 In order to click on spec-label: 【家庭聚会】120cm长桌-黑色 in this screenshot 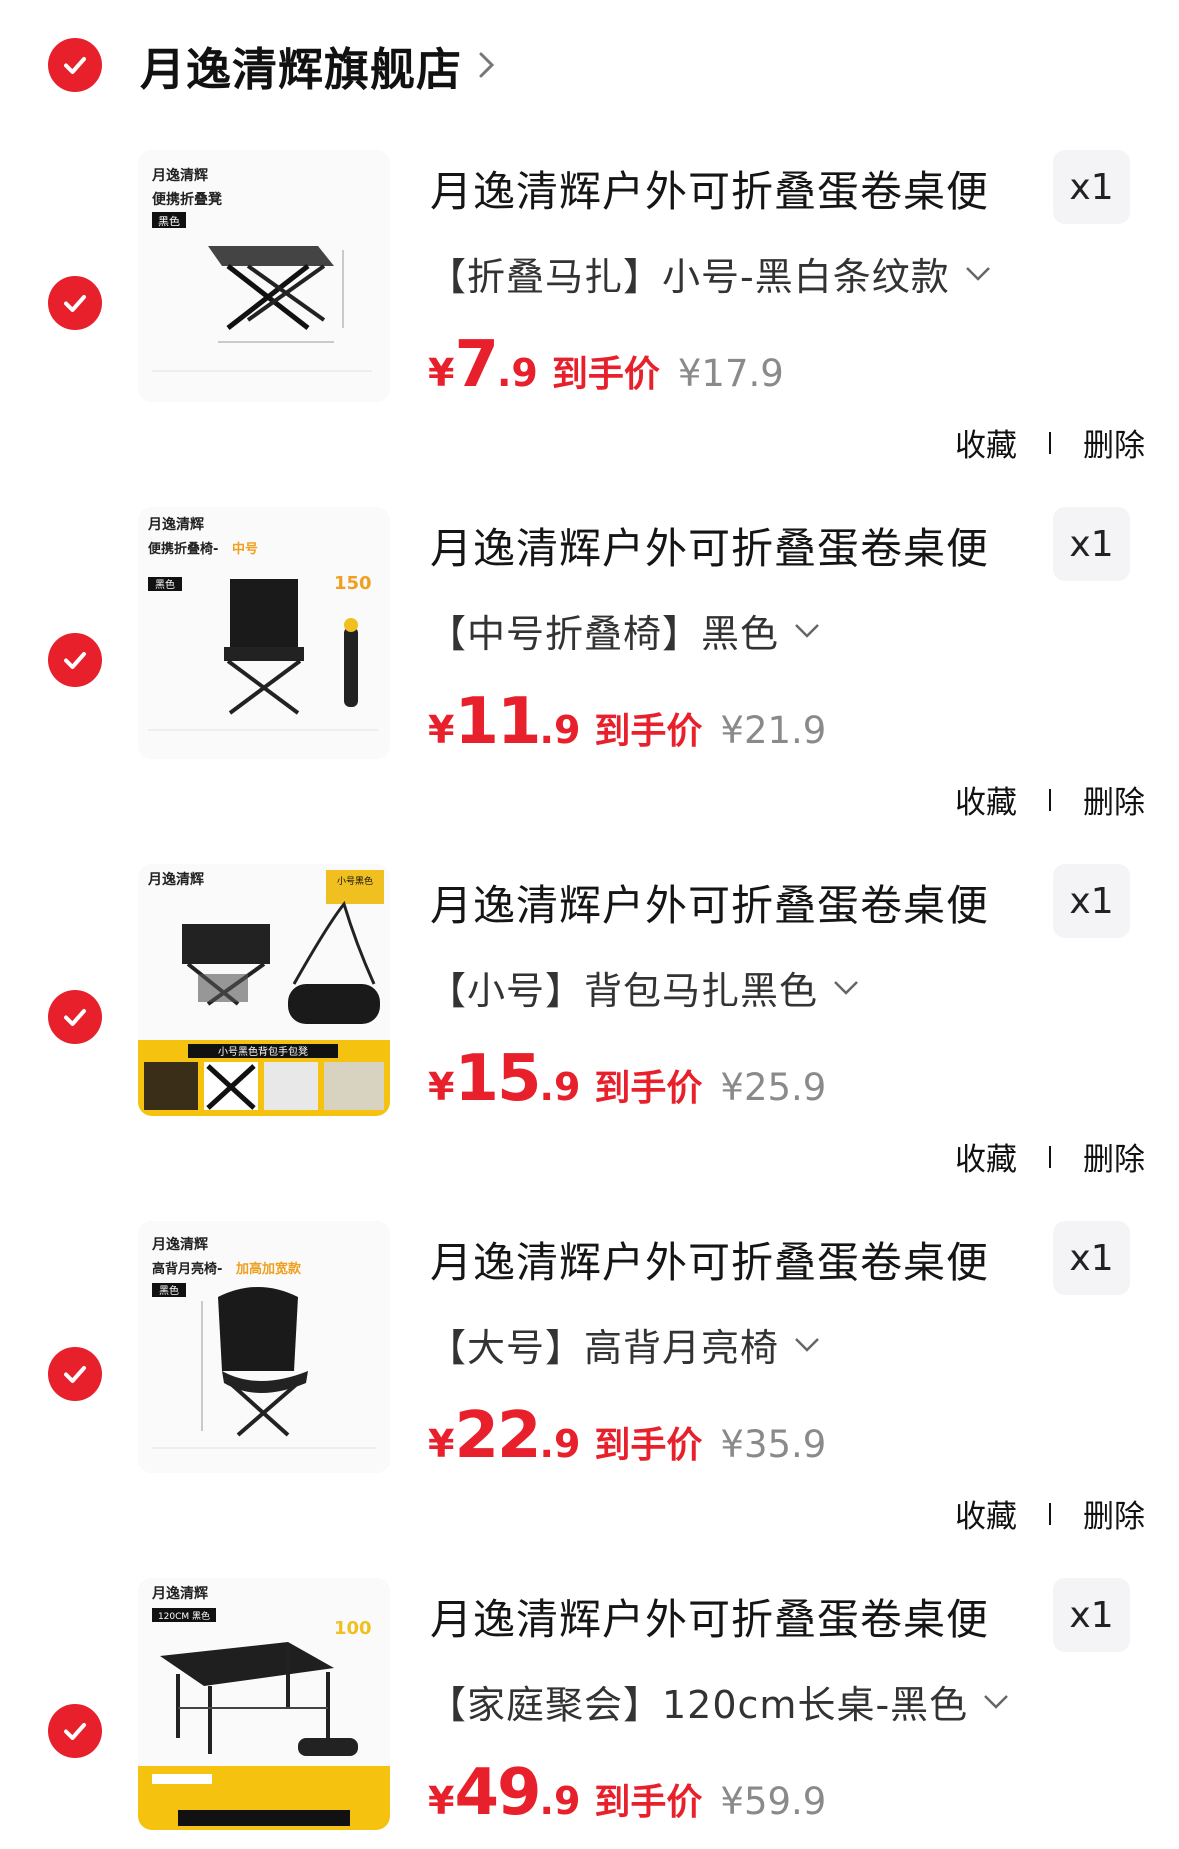, I will do `click(698, 1705)`.